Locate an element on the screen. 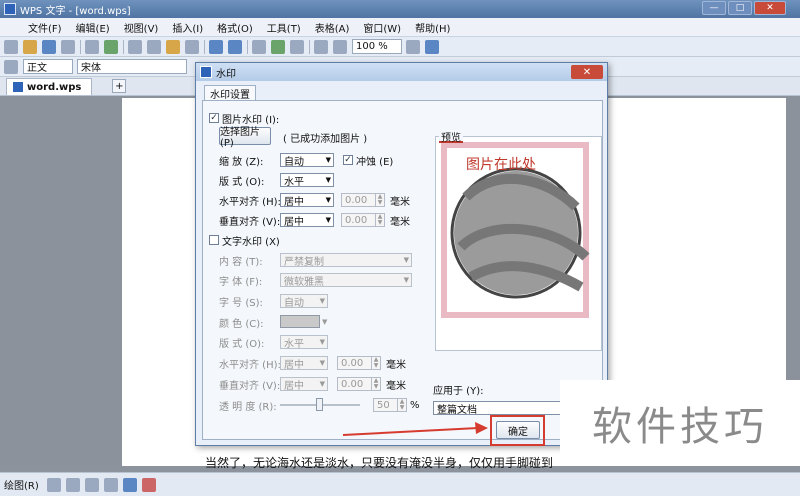 The image size is (800, 496). text-layout-select: 水平 ▼ is located at coordinates (304, 342).